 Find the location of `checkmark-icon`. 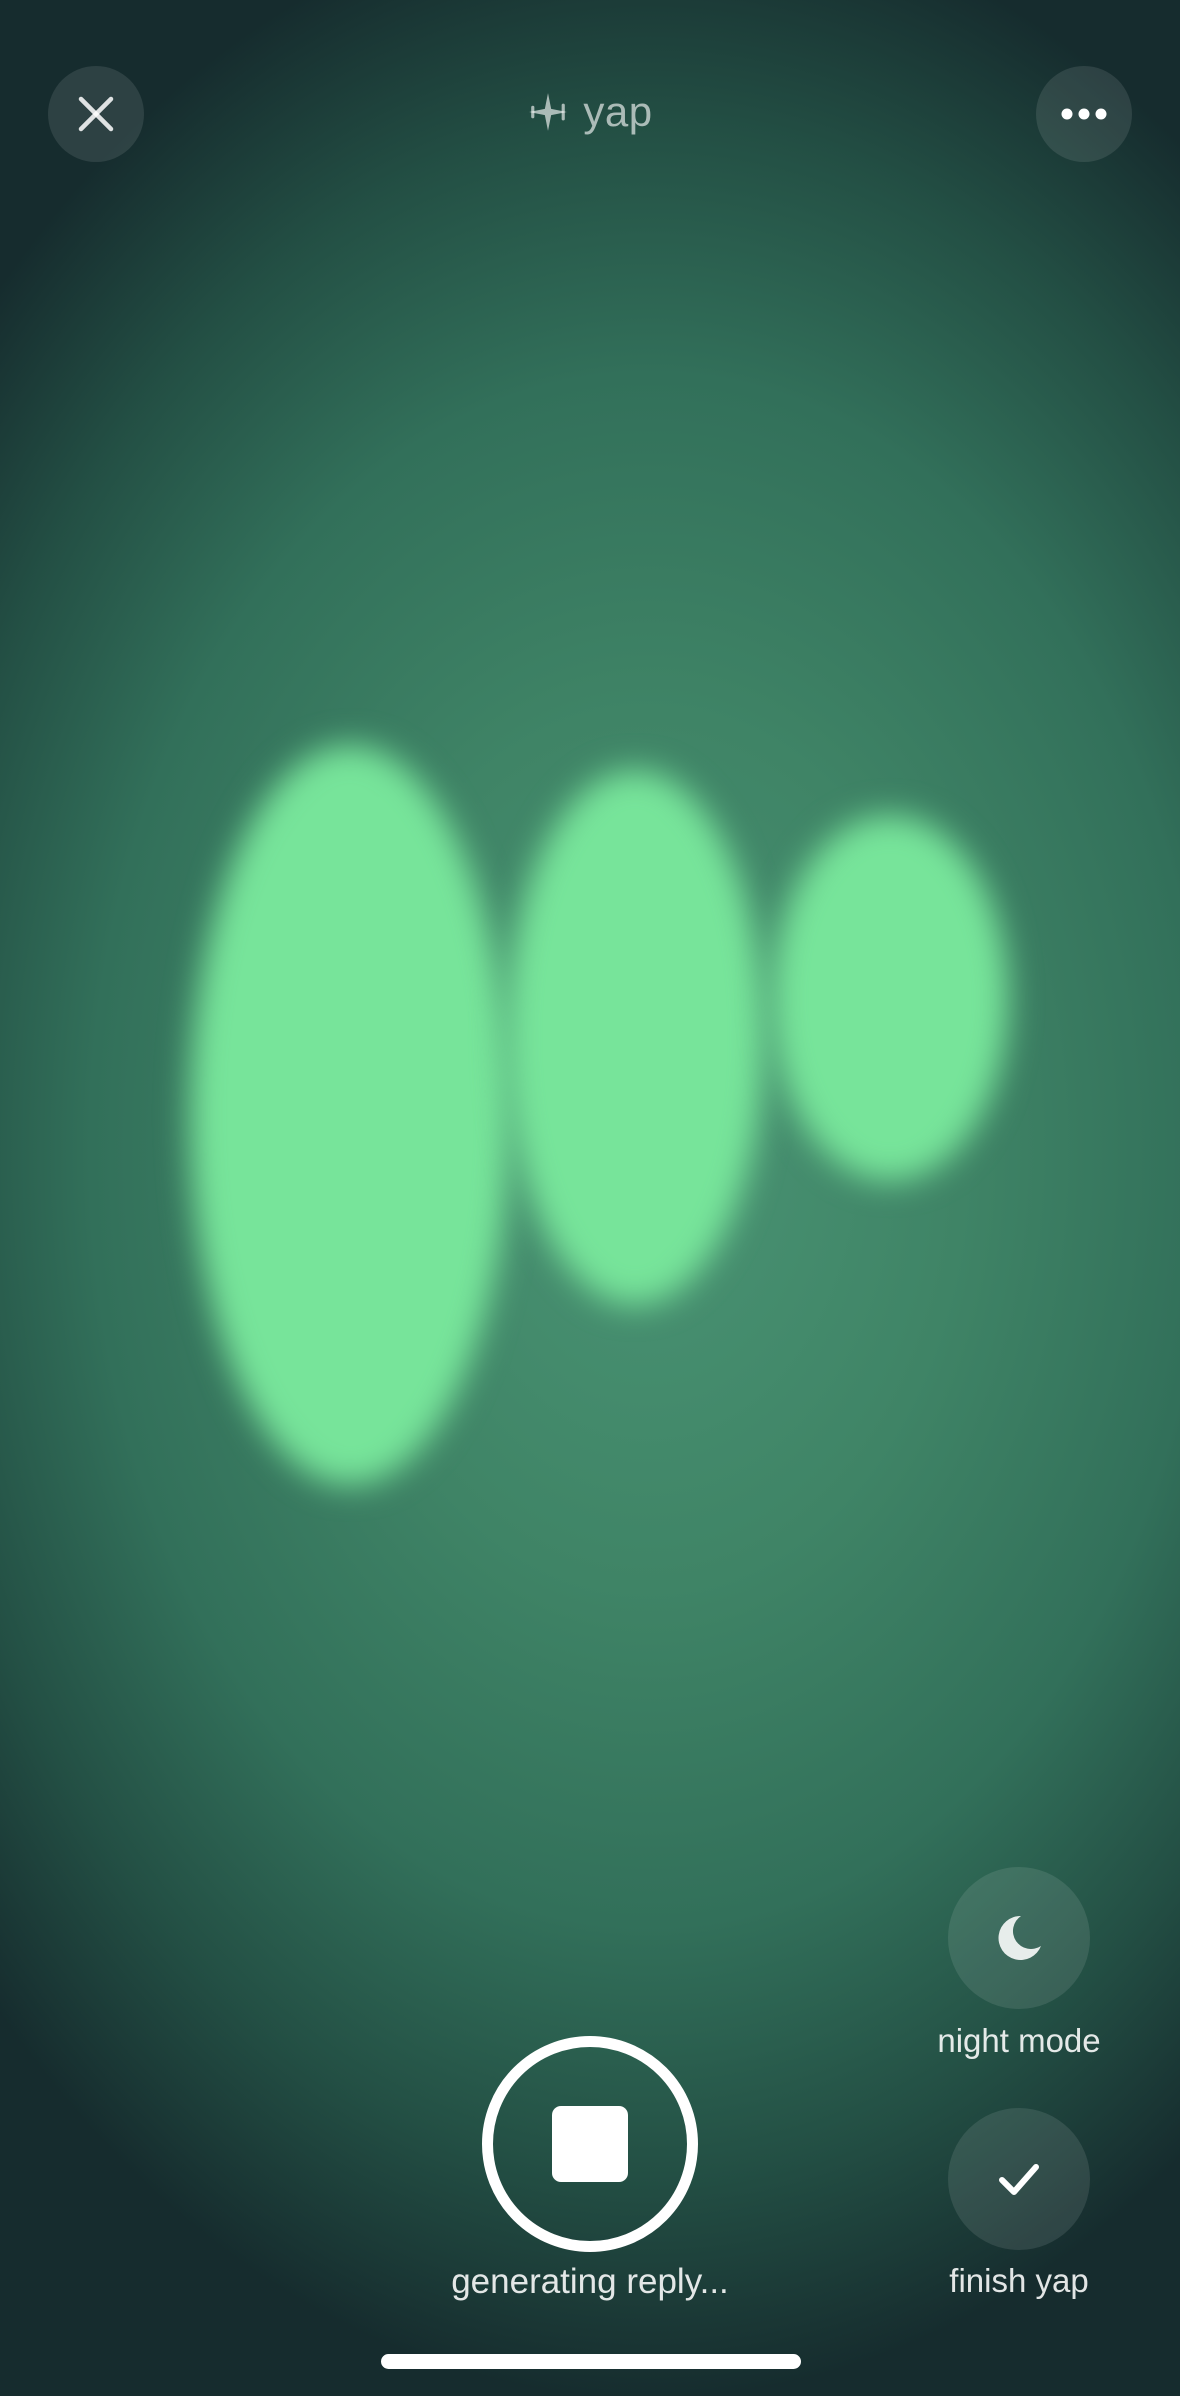

checkmark-icon is located at coordinates (1019, 2179).